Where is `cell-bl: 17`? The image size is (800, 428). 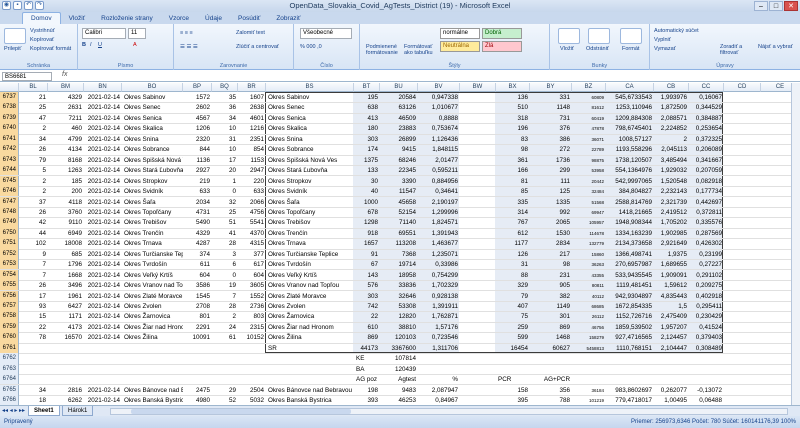 cell-bl: 17 is located at coordinates (33, 296).